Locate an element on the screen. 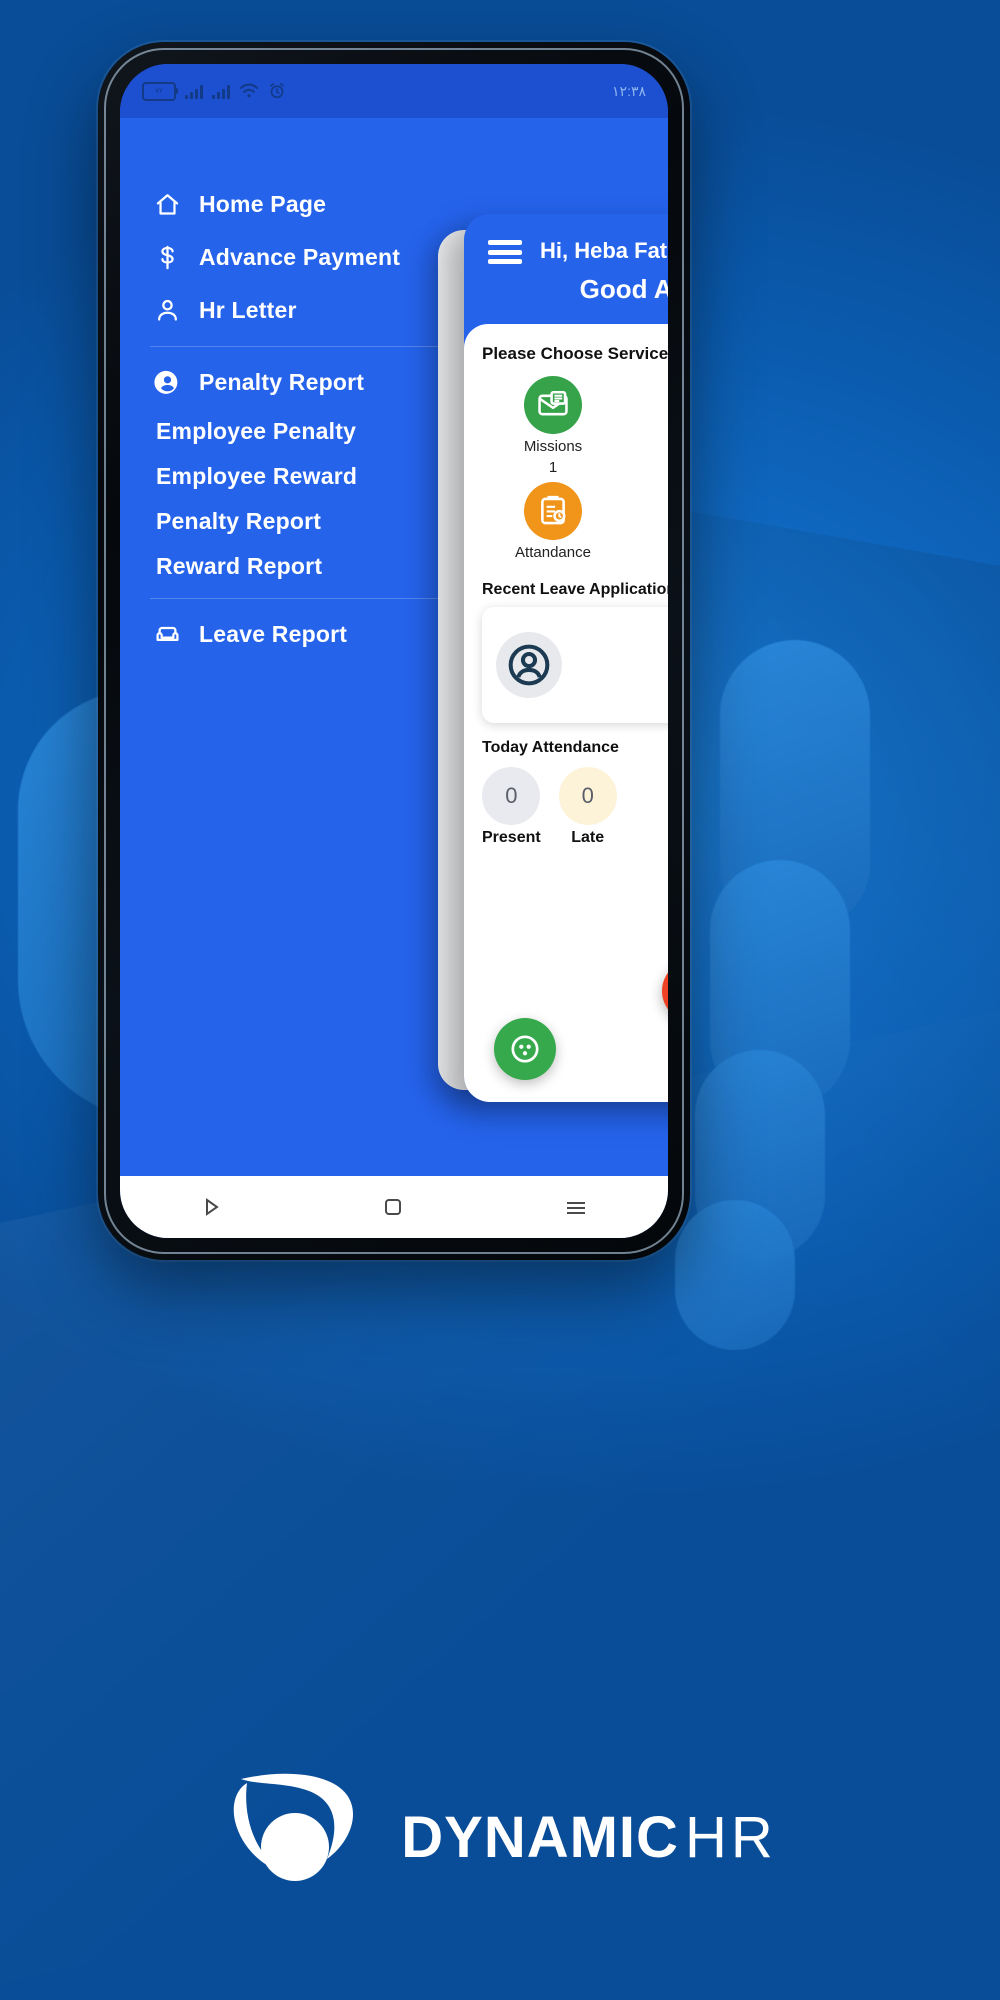 The height and width of the screenshot is (2000, 1000). services-grid: Missions 1 Leave 3 is located at coordinates (575, 470).